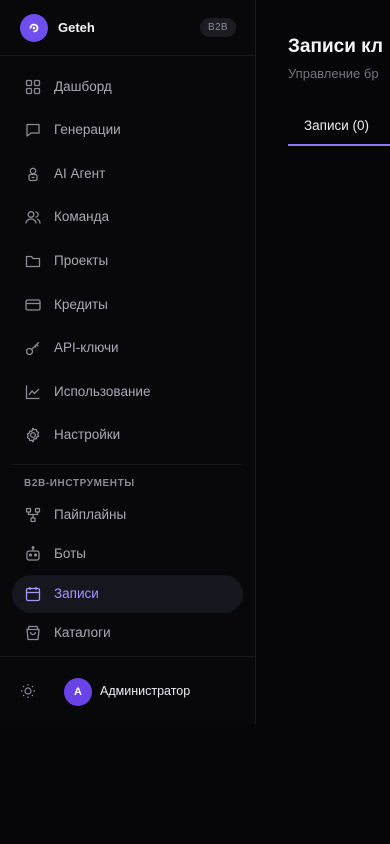 The width and height of the screenshot is (390, 844). What do you see at coordinates (81, 260) in the screenshot?
I see `nav-label: Проекты` at bounding box center [81, 260].